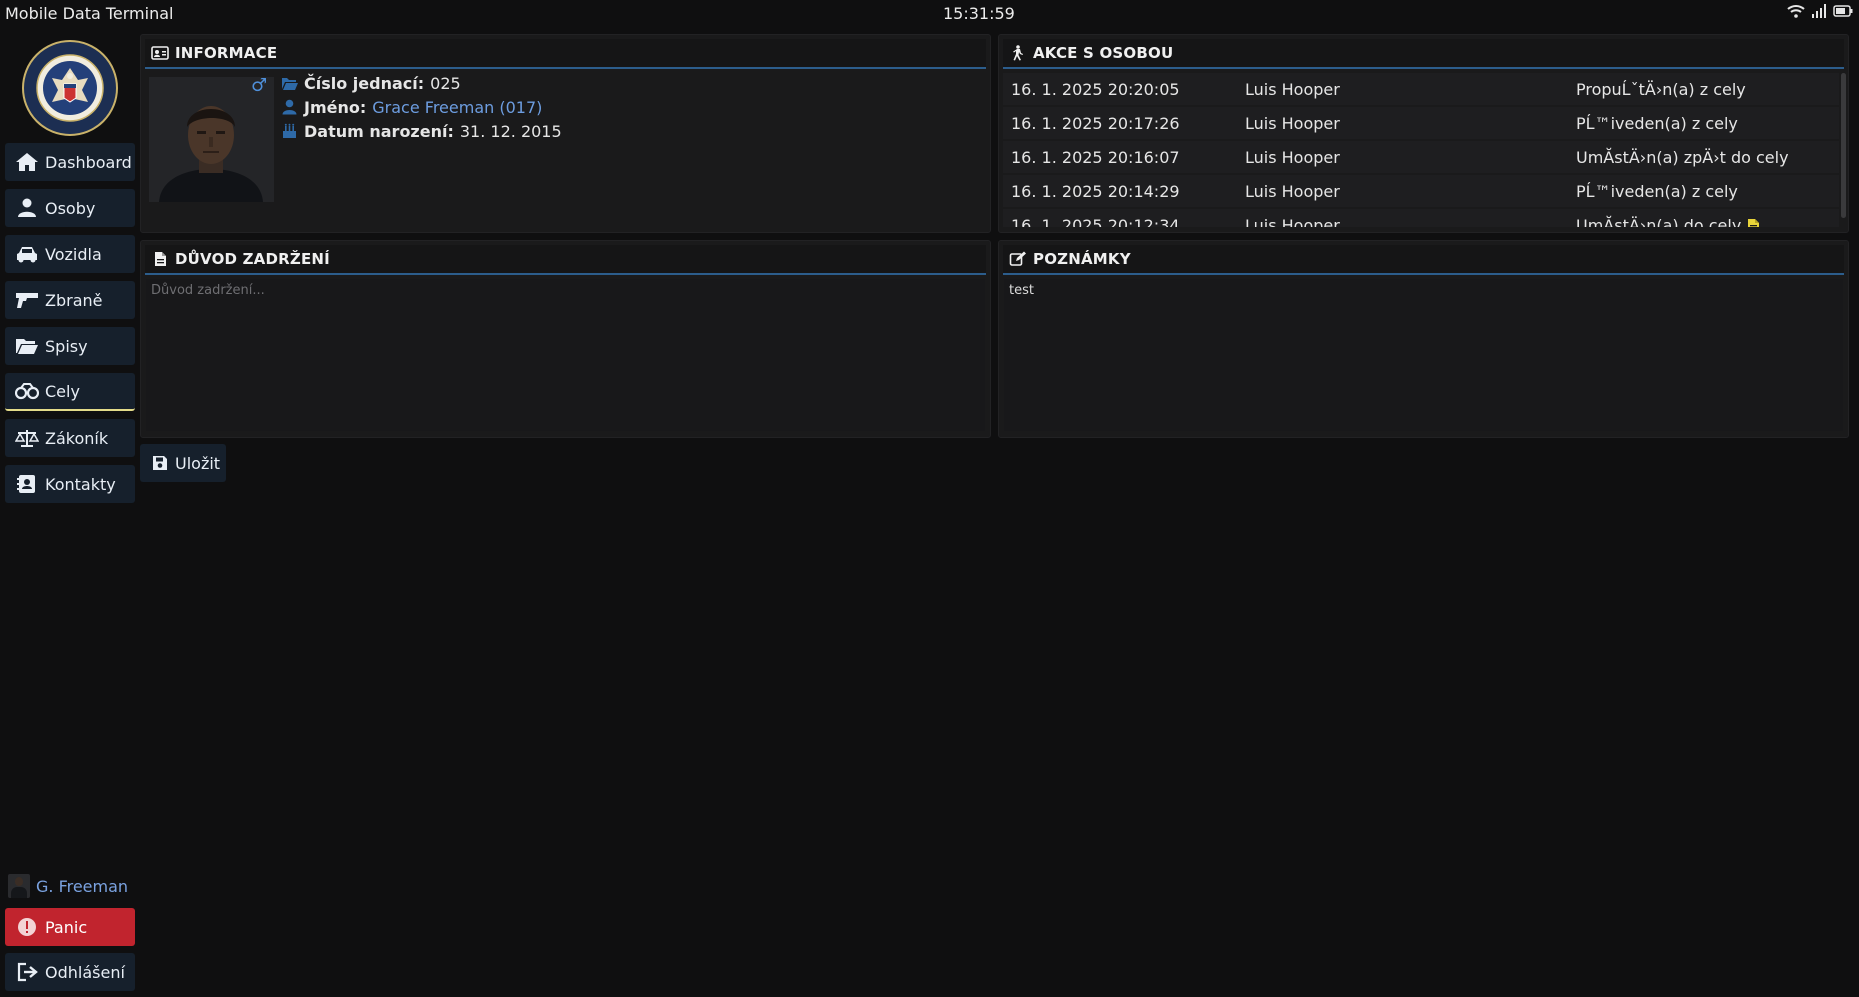 The height and width of the screenshot is (997, 1859). Describe the element at coordinates (1095, 221) in the screenshot. I see `action-time: 16. 1. 2025 20:12:34` at that location.